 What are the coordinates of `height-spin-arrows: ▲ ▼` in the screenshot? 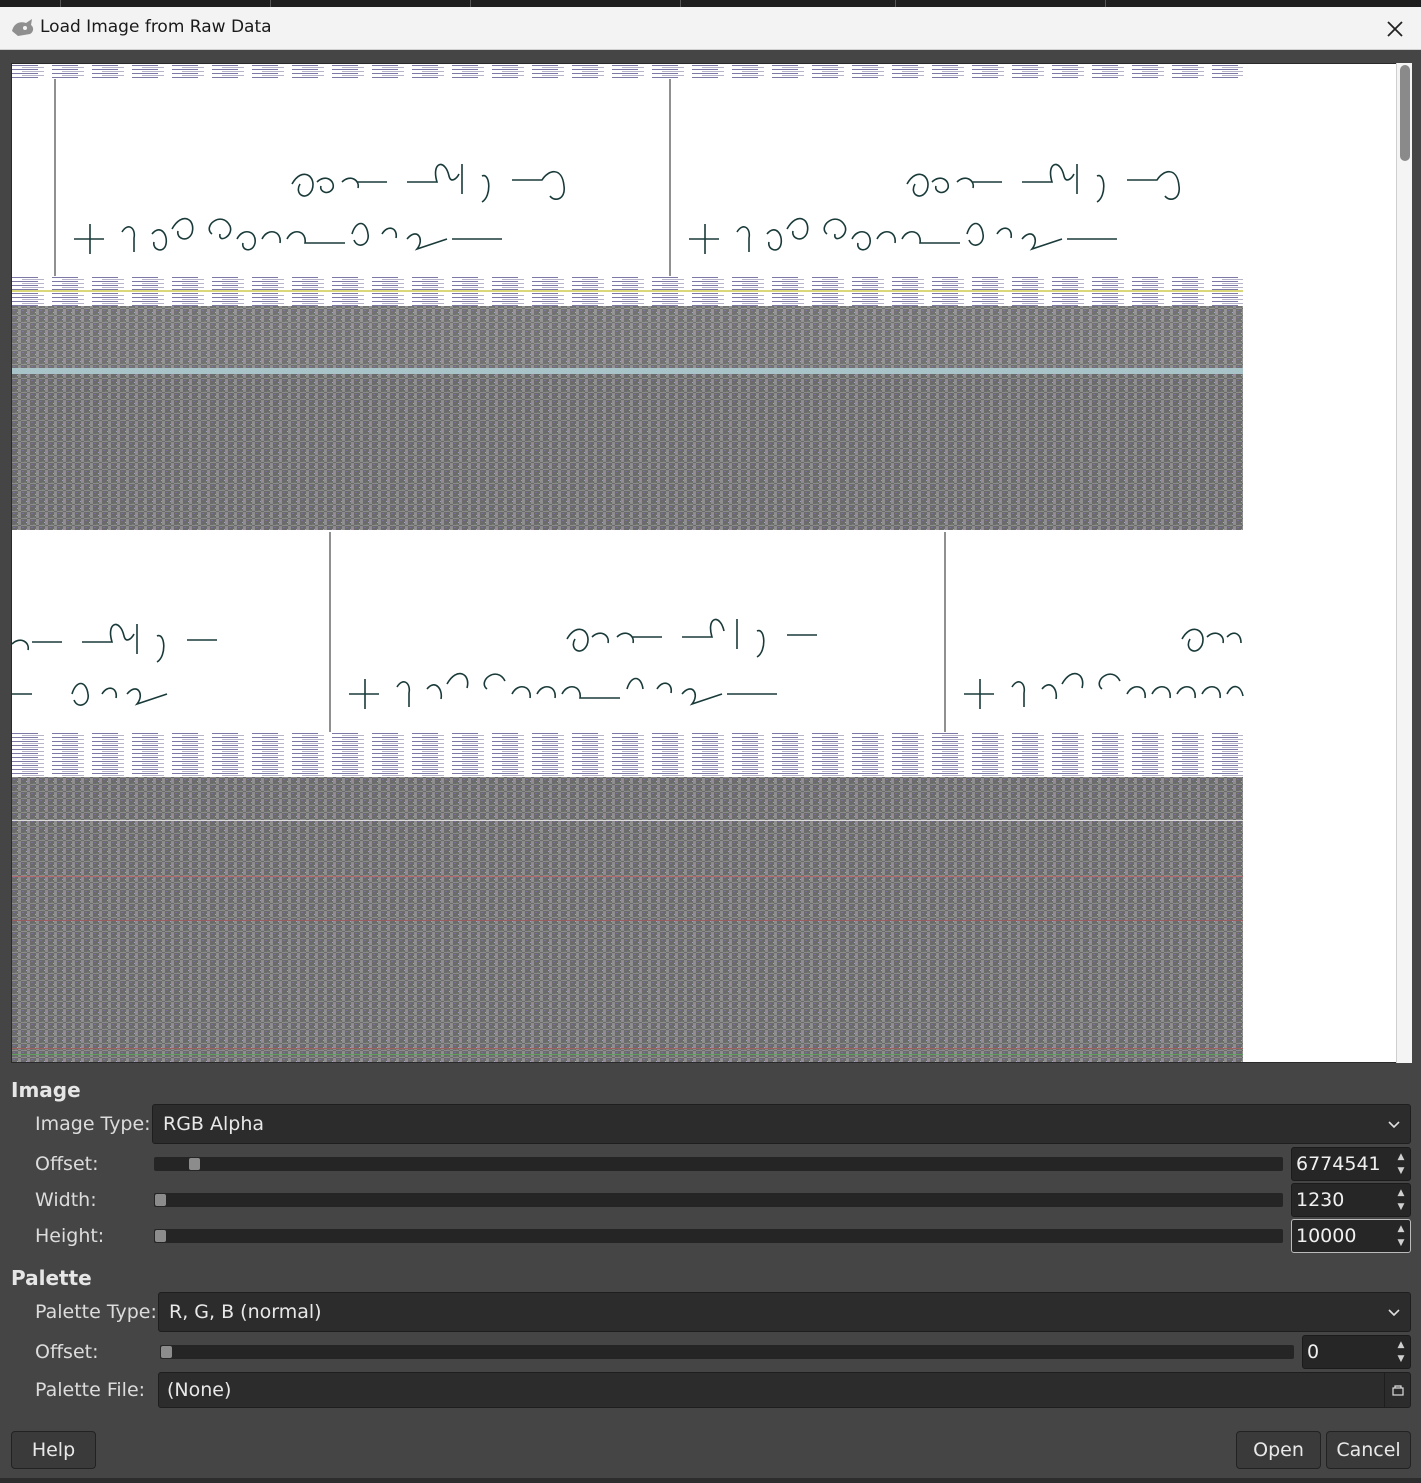 It's located at (1401, 1236).